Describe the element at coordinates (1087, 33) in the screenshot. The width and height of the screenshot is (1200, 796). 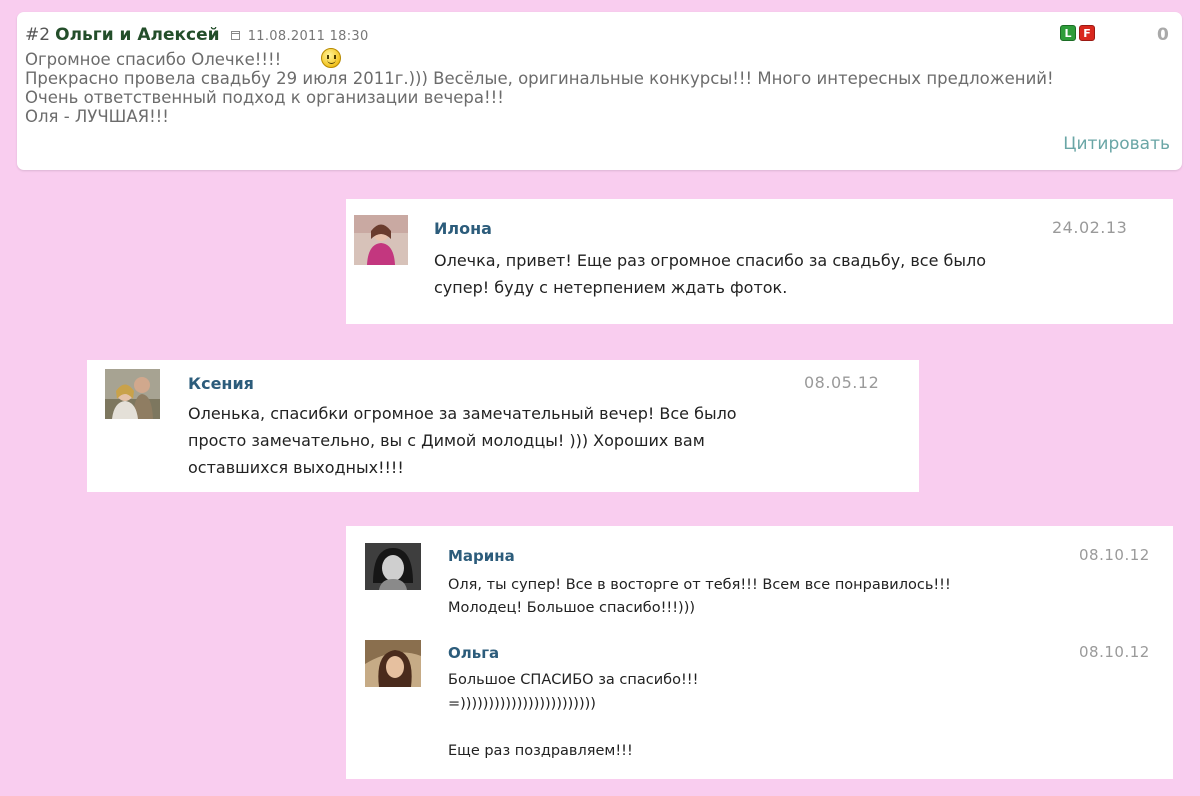
I see `report-icon: F` at that location.